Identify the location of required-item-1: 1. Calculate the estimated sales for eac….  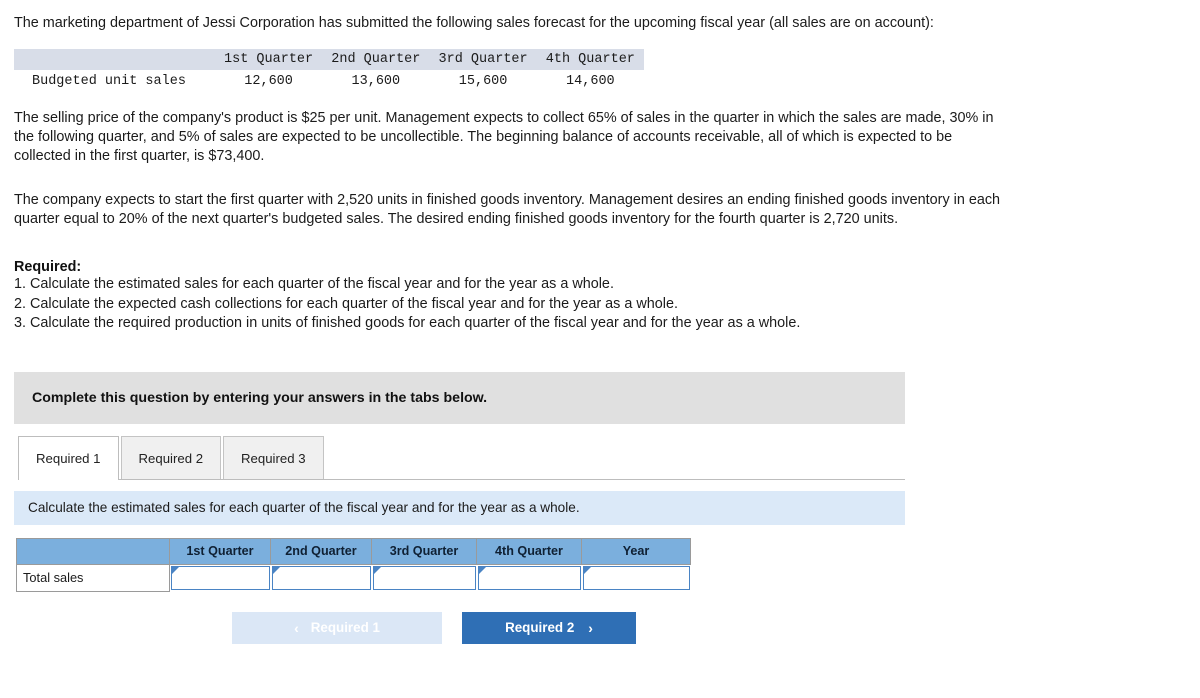
(314, 283).